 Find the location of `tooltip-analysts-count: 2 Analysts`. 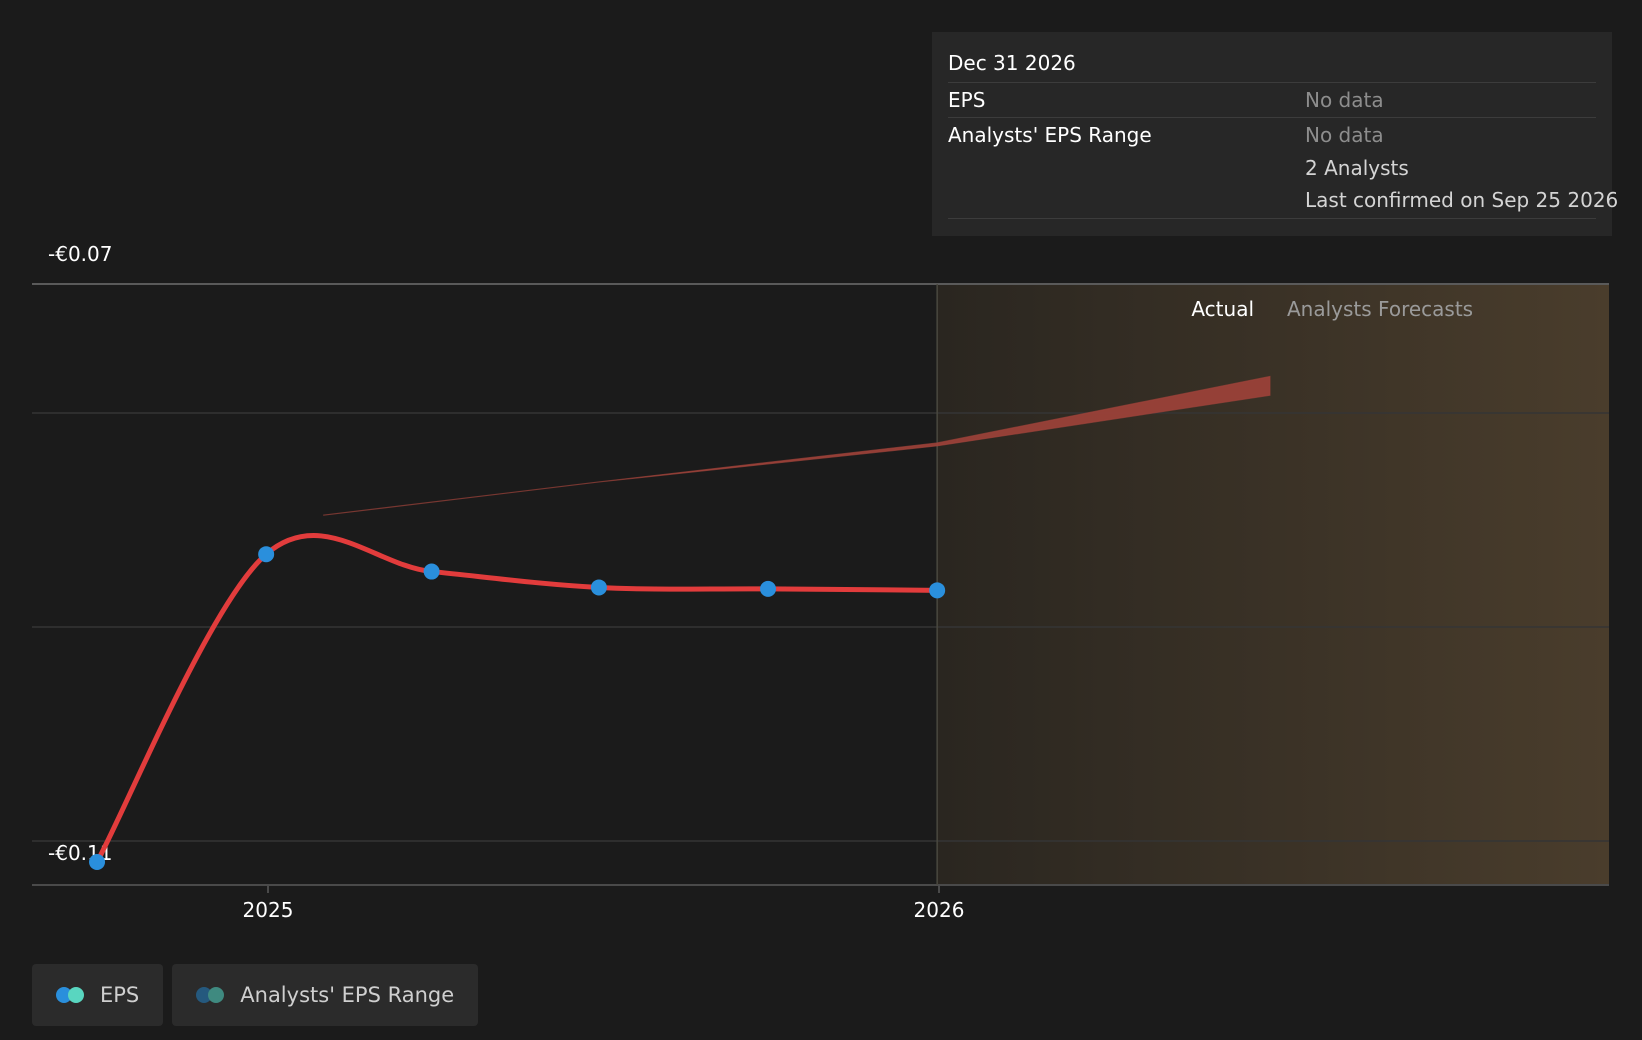

tooltip-analysts-count: 2 Analysts is located at coordinates (1357, 168).